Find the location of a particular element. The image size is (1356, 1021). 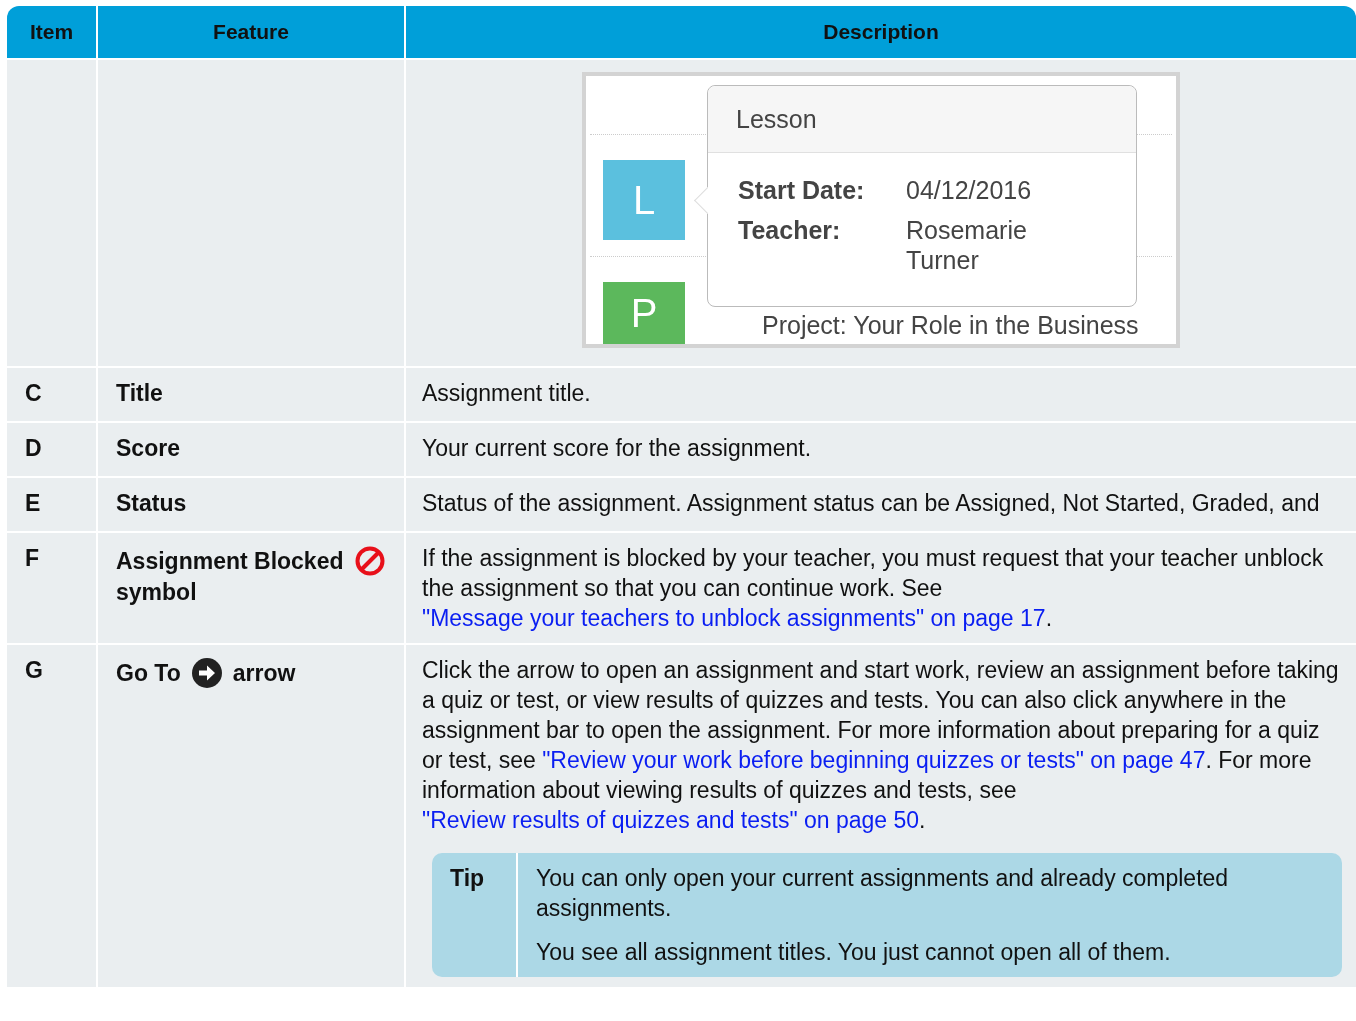

item-letter: G is located at coordinates (34, 670).